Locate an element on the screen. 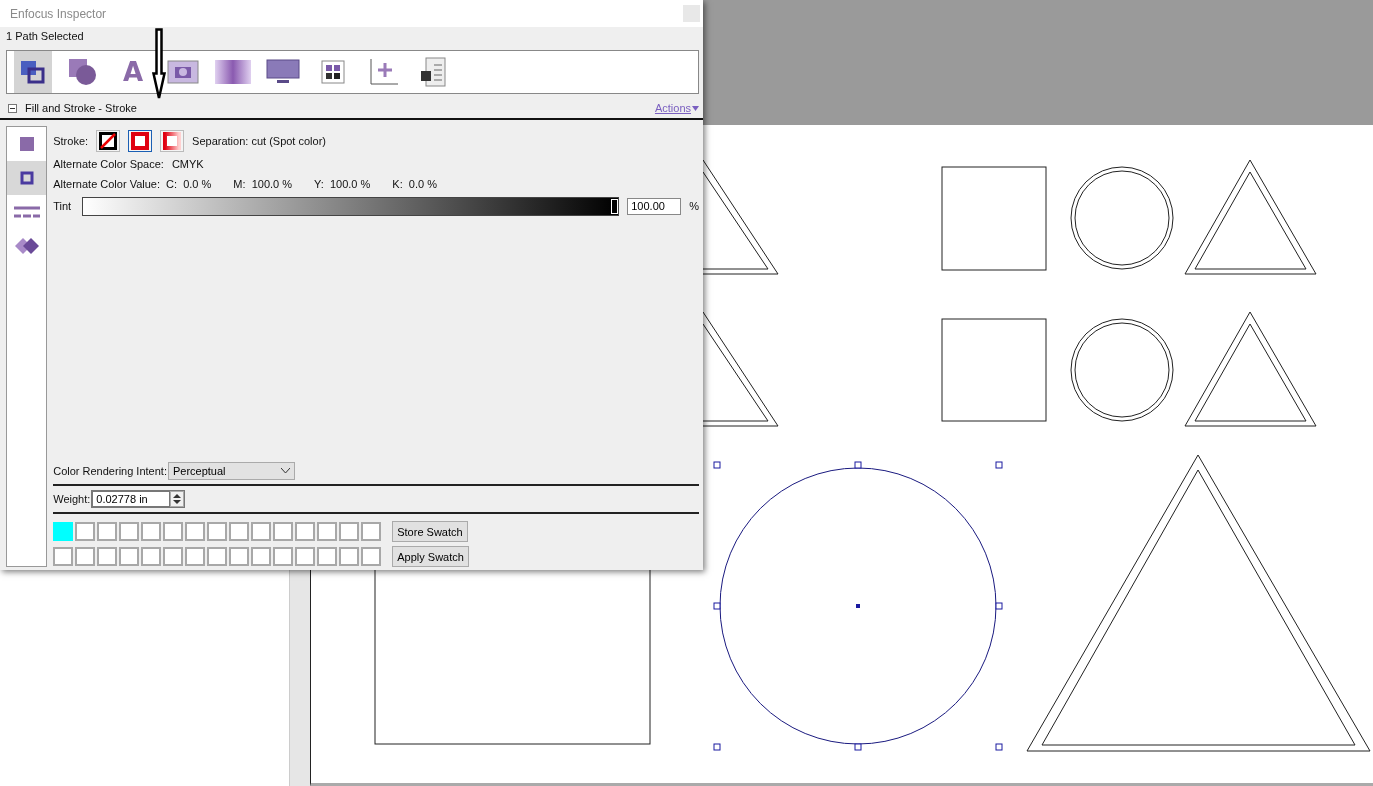  window-title: Enfocus Inspector is located at coordinates (58, 13).